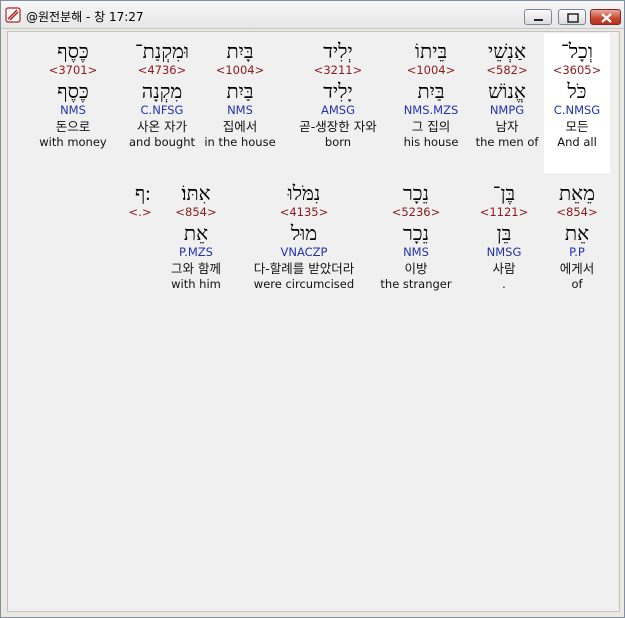  What do you see at coordinates (416, 213) in the screenshot?
I see `strong-number: <5236>` at bounding box center [416, 213].